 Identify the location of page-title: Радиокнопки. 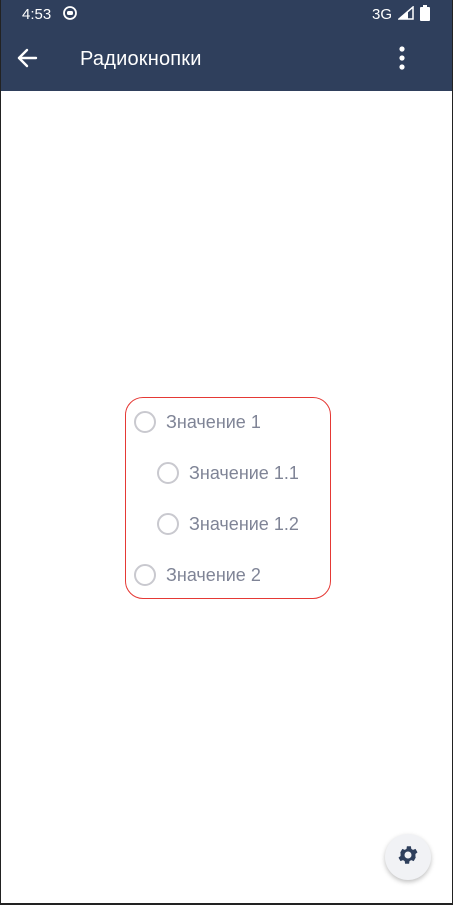
(141, 59).